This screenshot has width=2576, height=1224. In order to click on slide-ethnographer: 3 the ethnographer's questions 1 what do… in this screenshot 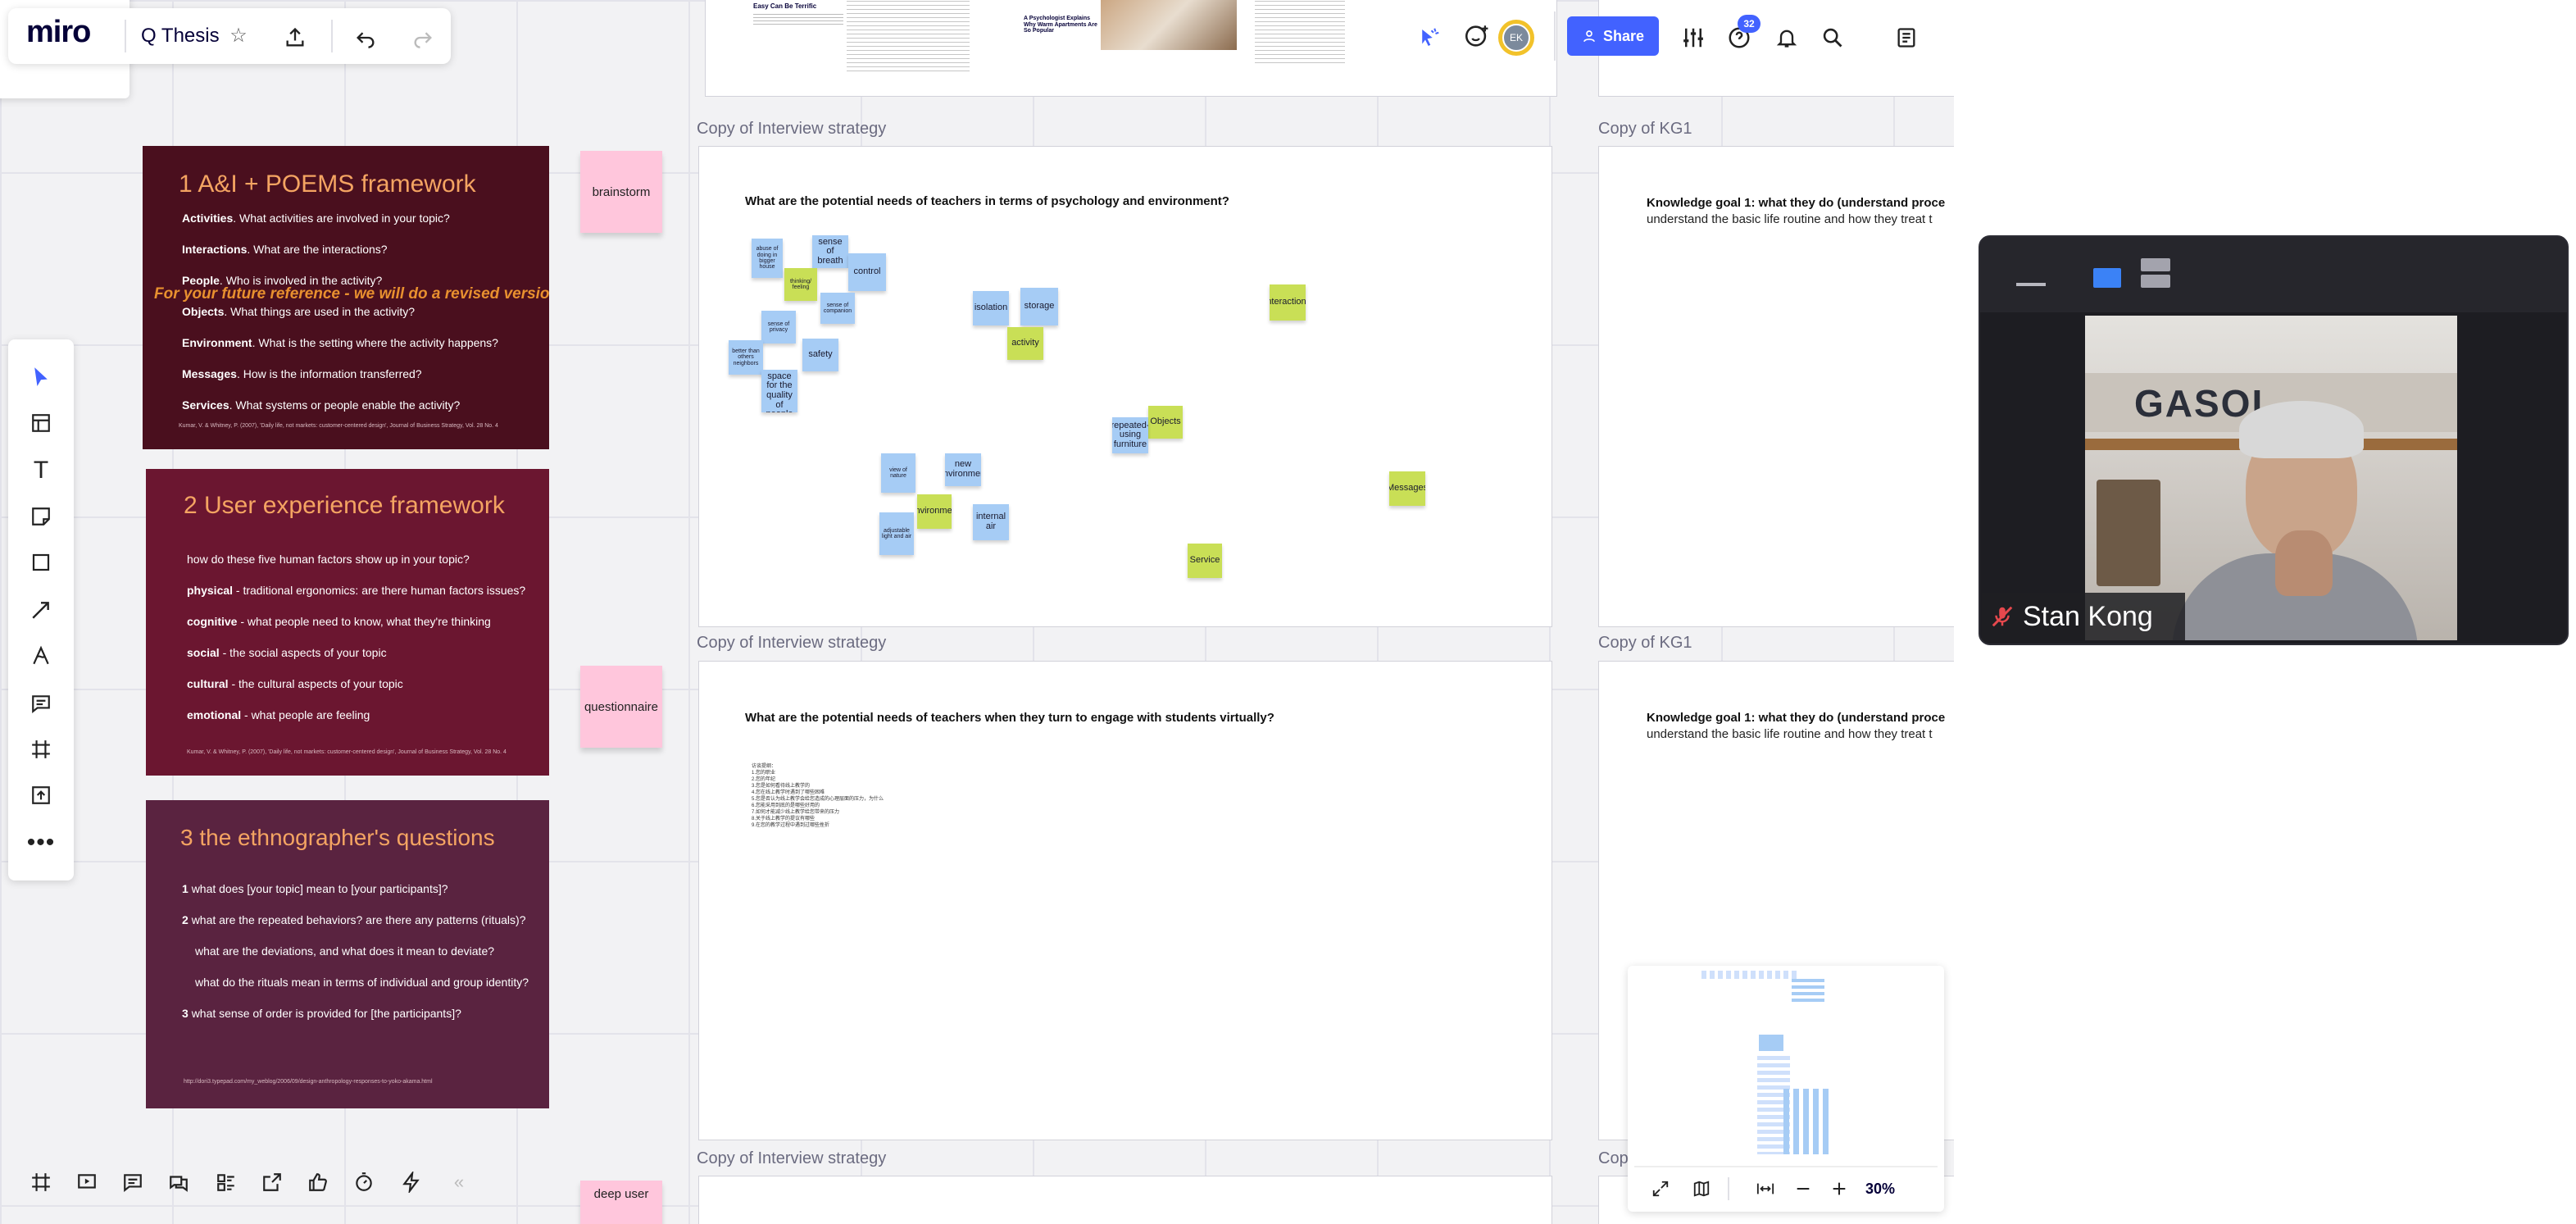, I will do `click(347, 954)`.